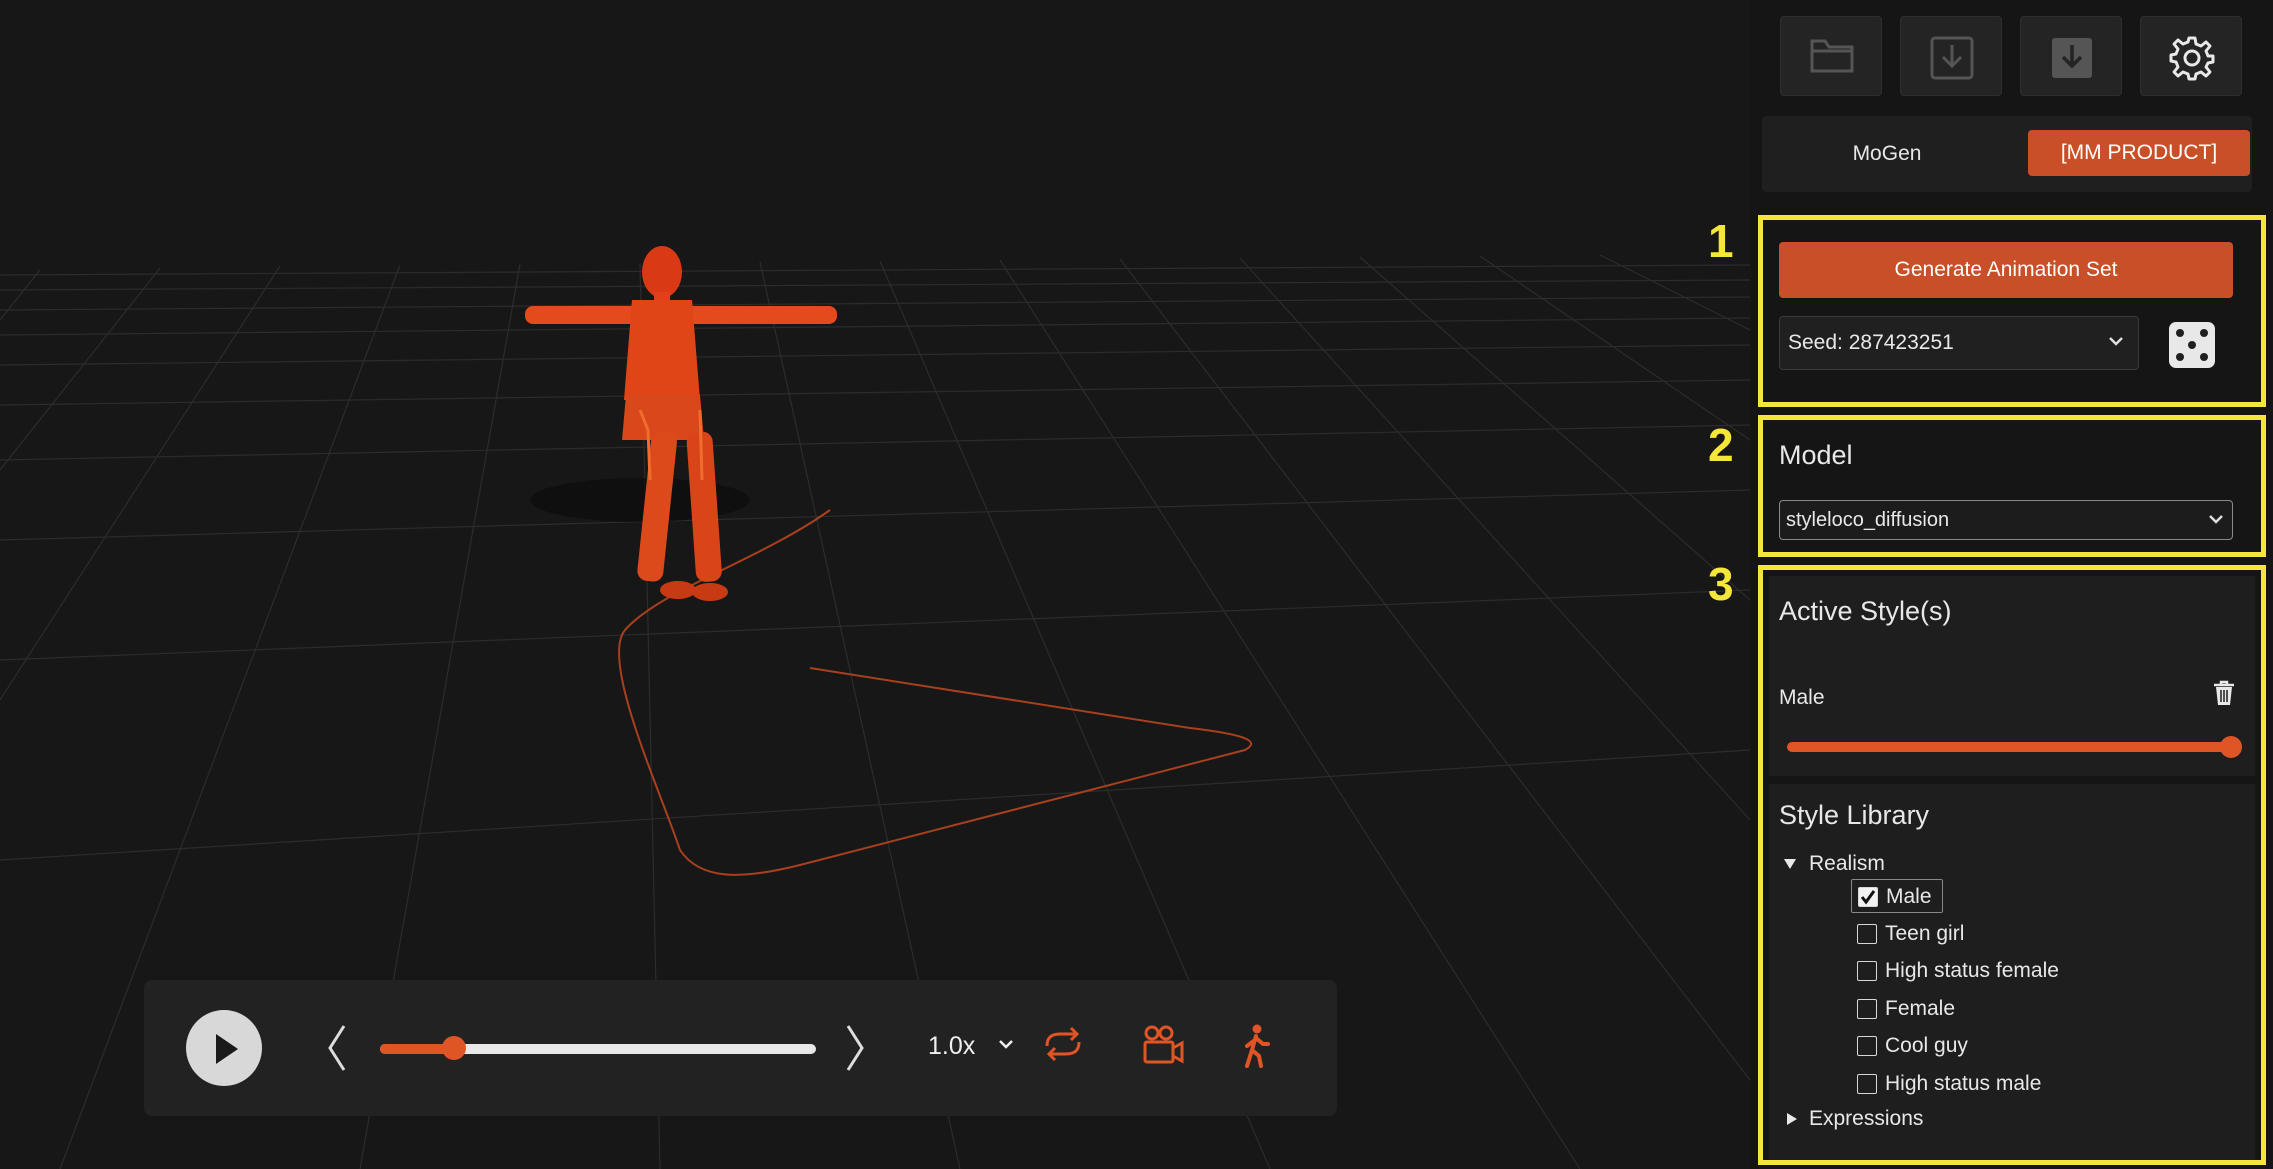 The image size is (2273, 1169). I want to click on folder-icon, so click(1832, 56).